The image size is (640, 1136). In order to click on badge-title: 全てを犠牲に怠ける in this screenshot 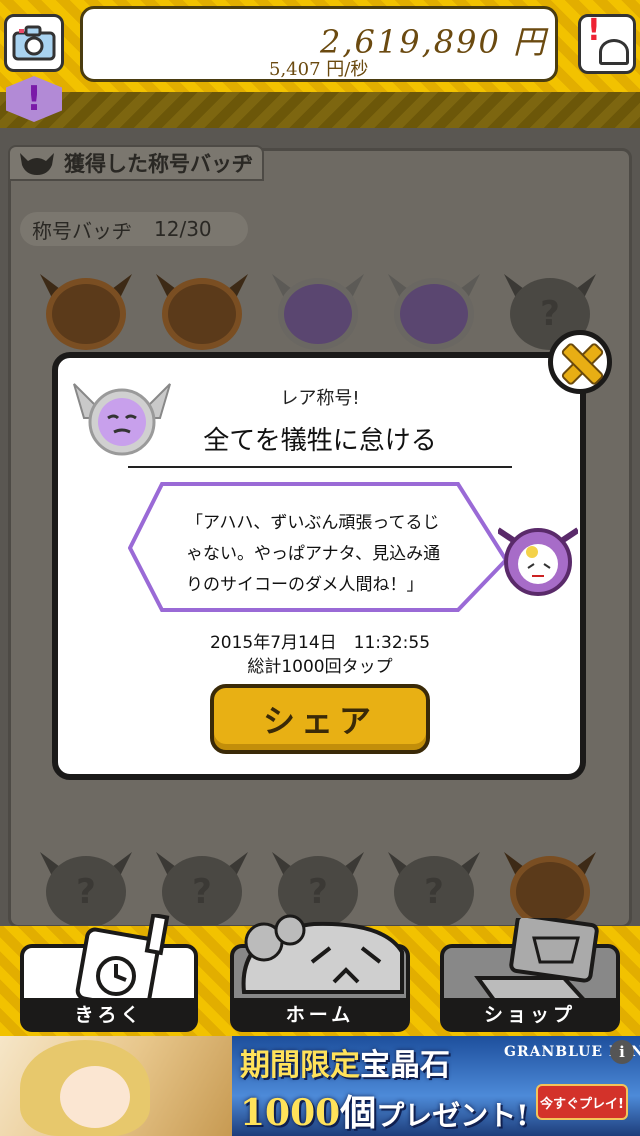, I will do `click(320, 441)`.